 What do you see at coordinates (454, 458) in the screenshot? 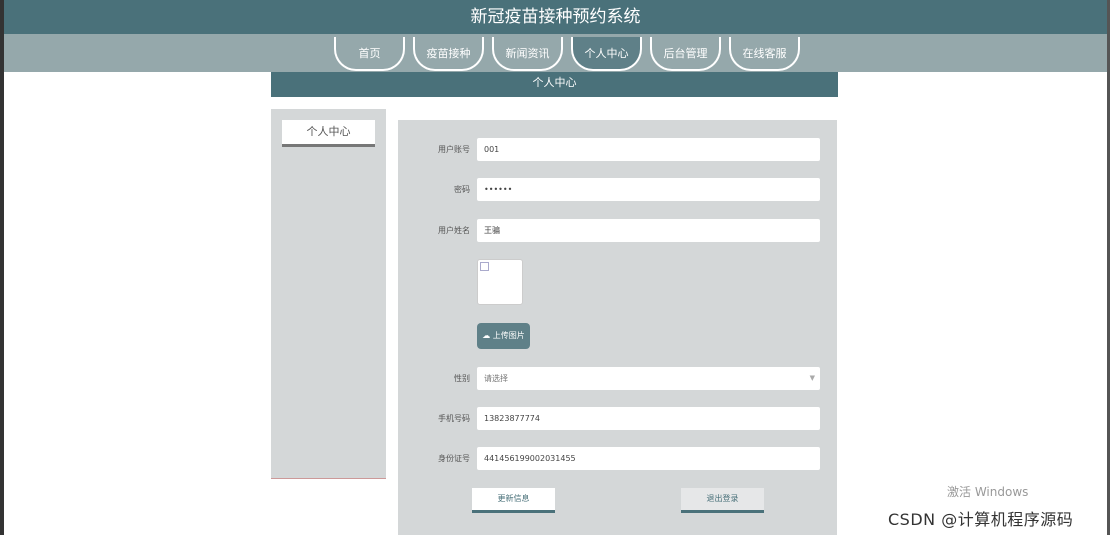
I see `id-label: 身份证号` at bounding box center [454, 458].